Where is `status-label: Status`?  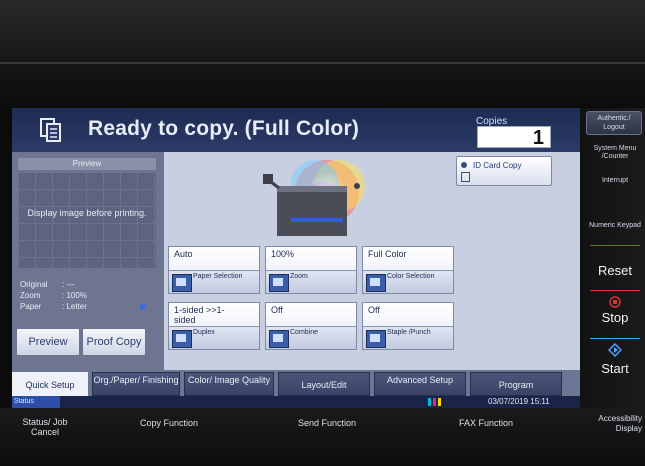
status-label: Status is located at coordinates (36, 402).